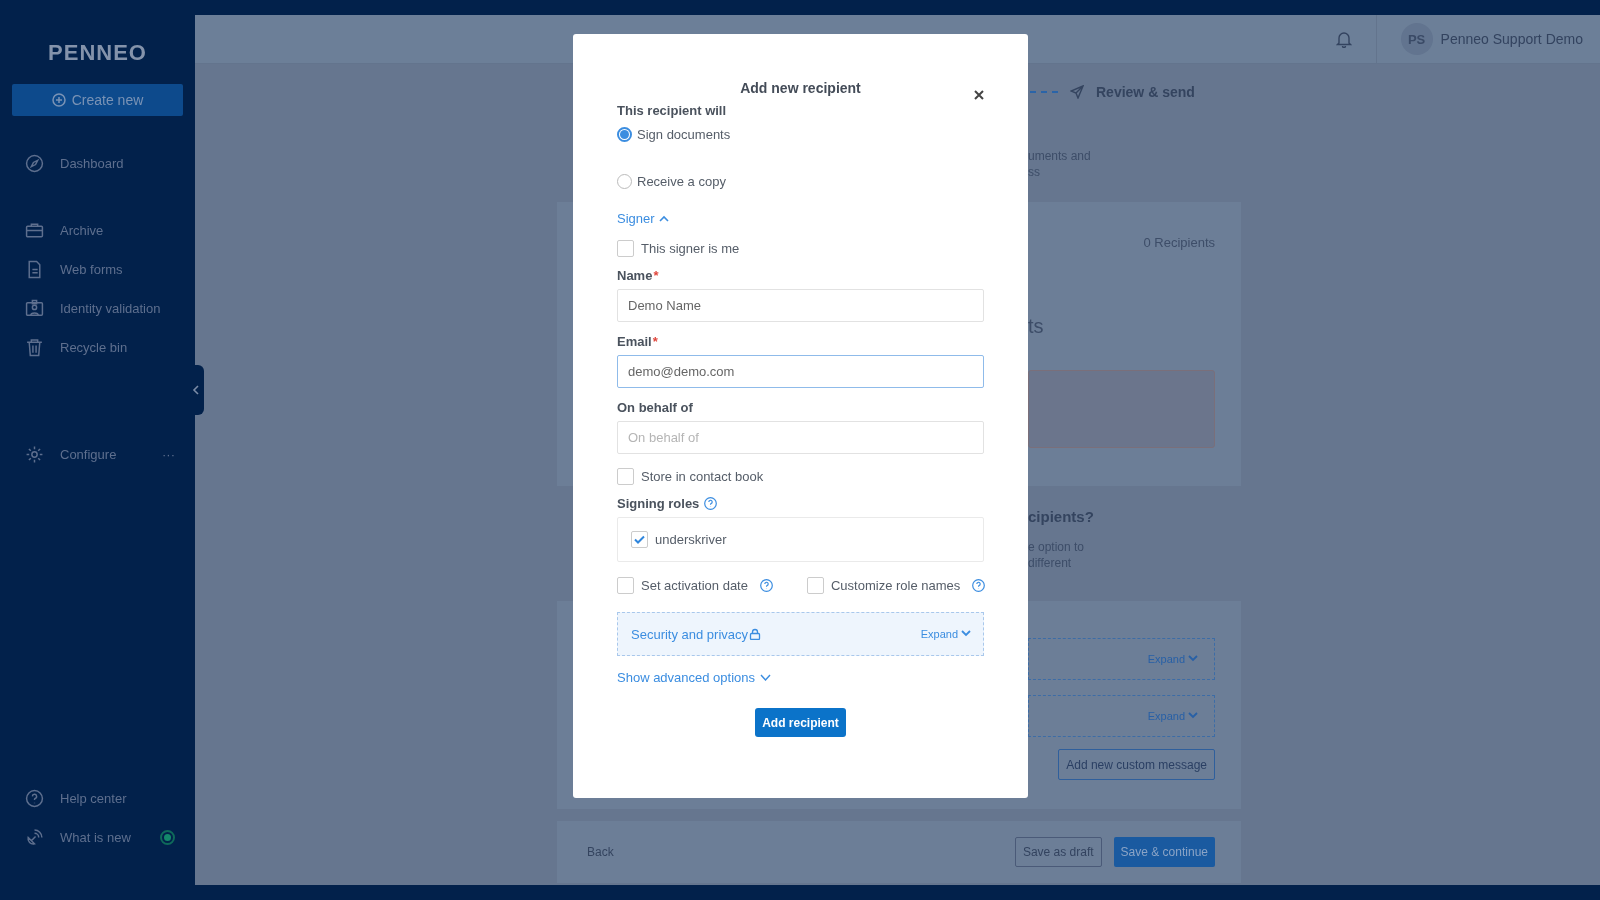 The height and width of the screenshot is (900, 1600). What do you see at coordinates (691, 539) in the screenshot?
I see `checkbox-label: underskriver` at bounding box center [691, 539].